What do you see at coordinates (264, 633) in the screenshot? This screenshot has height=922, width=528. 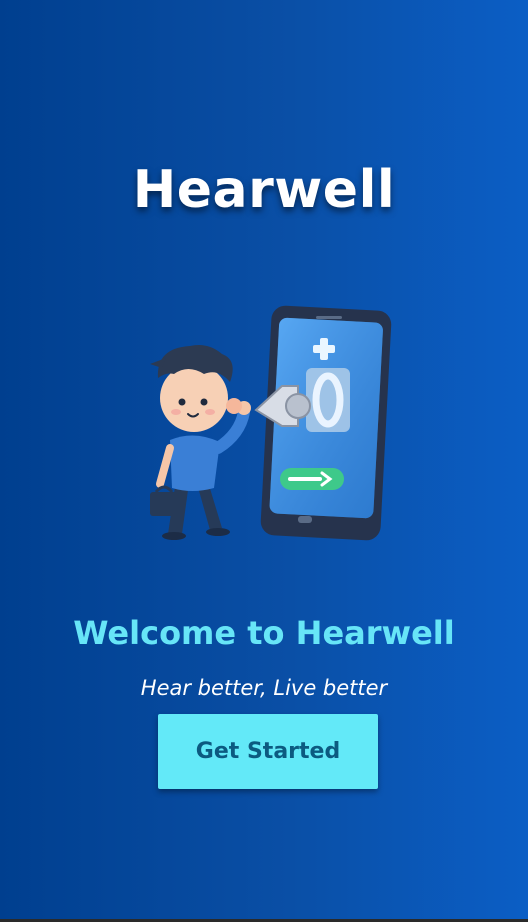 I see `welcome-heading: Welcome to Hearwell` at bounding box center [264, 633].